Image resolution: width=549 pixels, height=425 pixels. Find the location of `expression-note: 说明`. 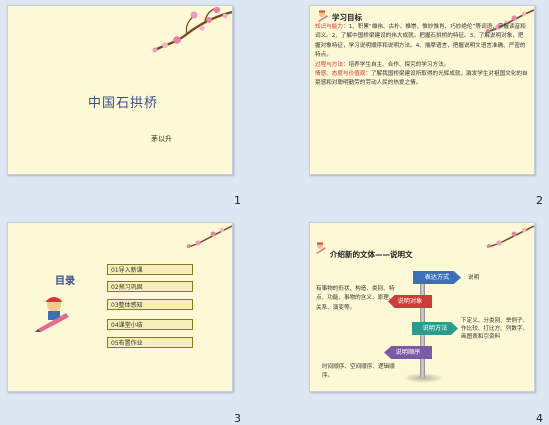

expression-note: 说明 is located at coordinates (474, 278).